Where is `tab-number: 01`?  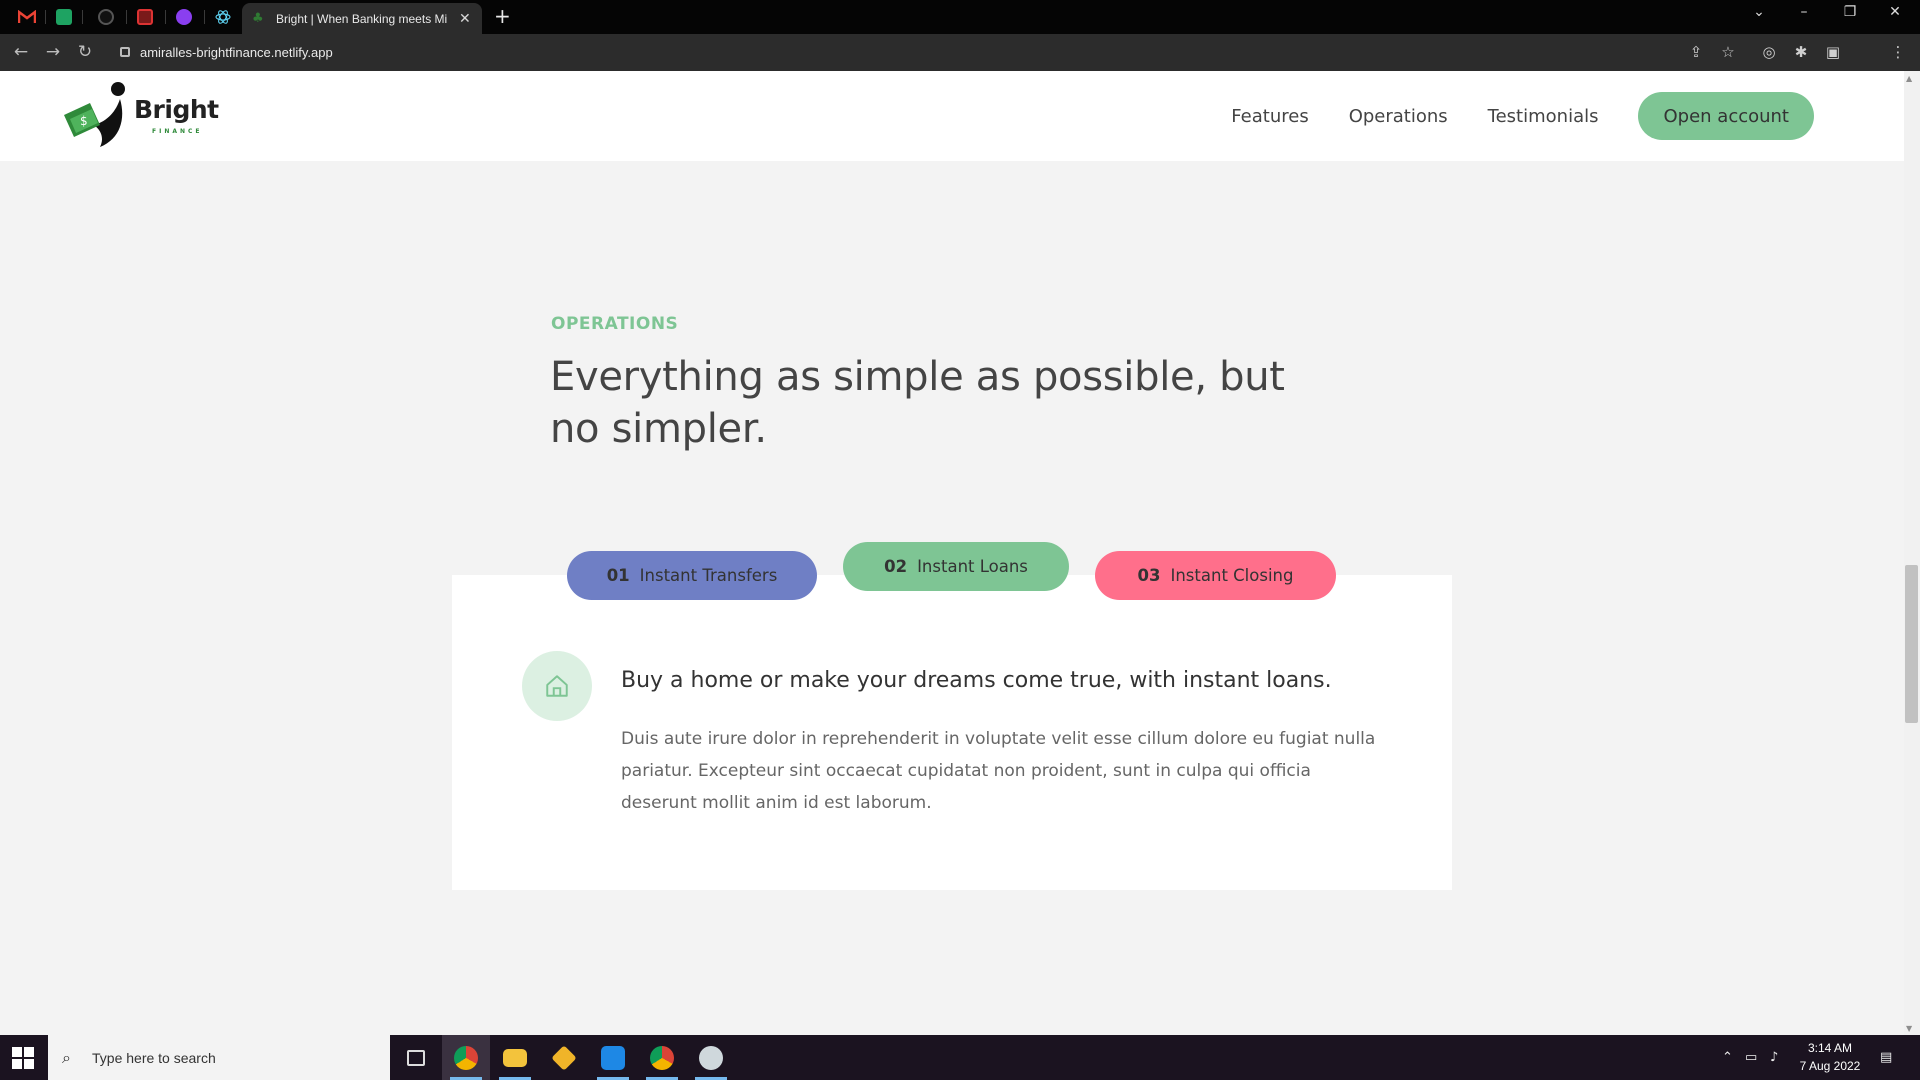
tab-number: 01 is located at coordinates (618, 575).